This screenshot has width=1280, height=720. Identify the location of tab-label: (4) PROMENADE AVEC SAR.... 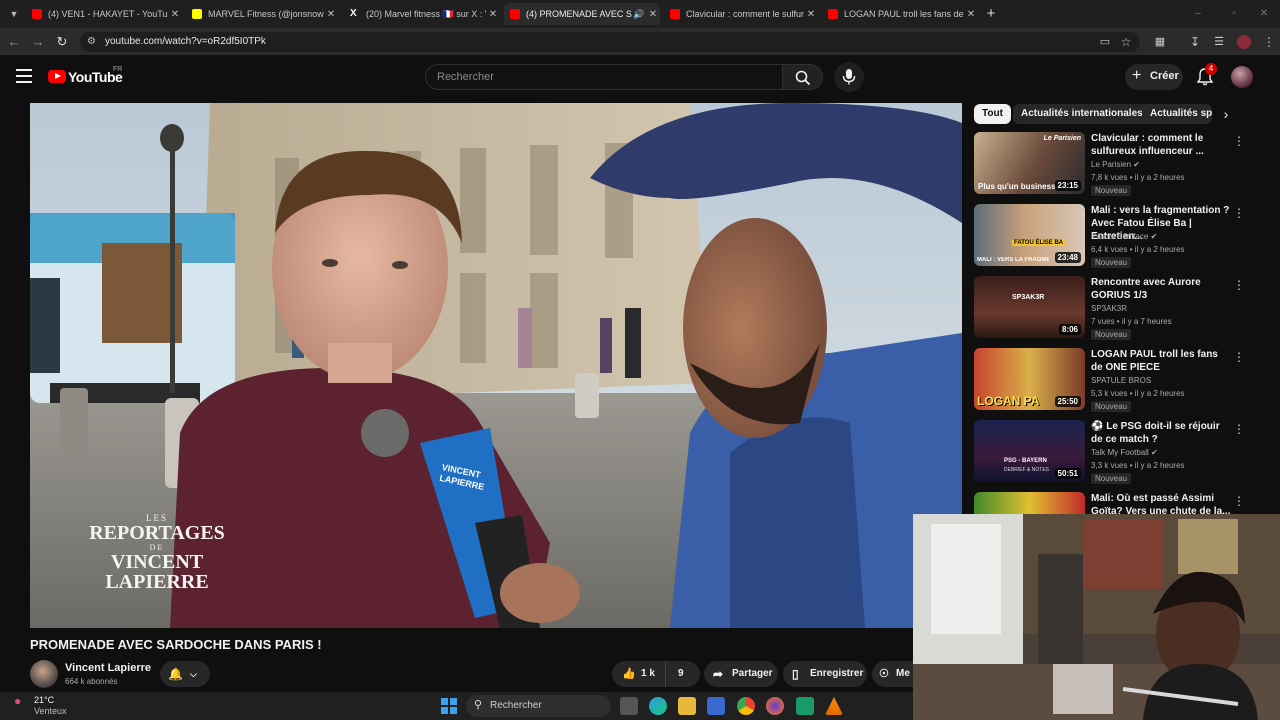
(579, 14).